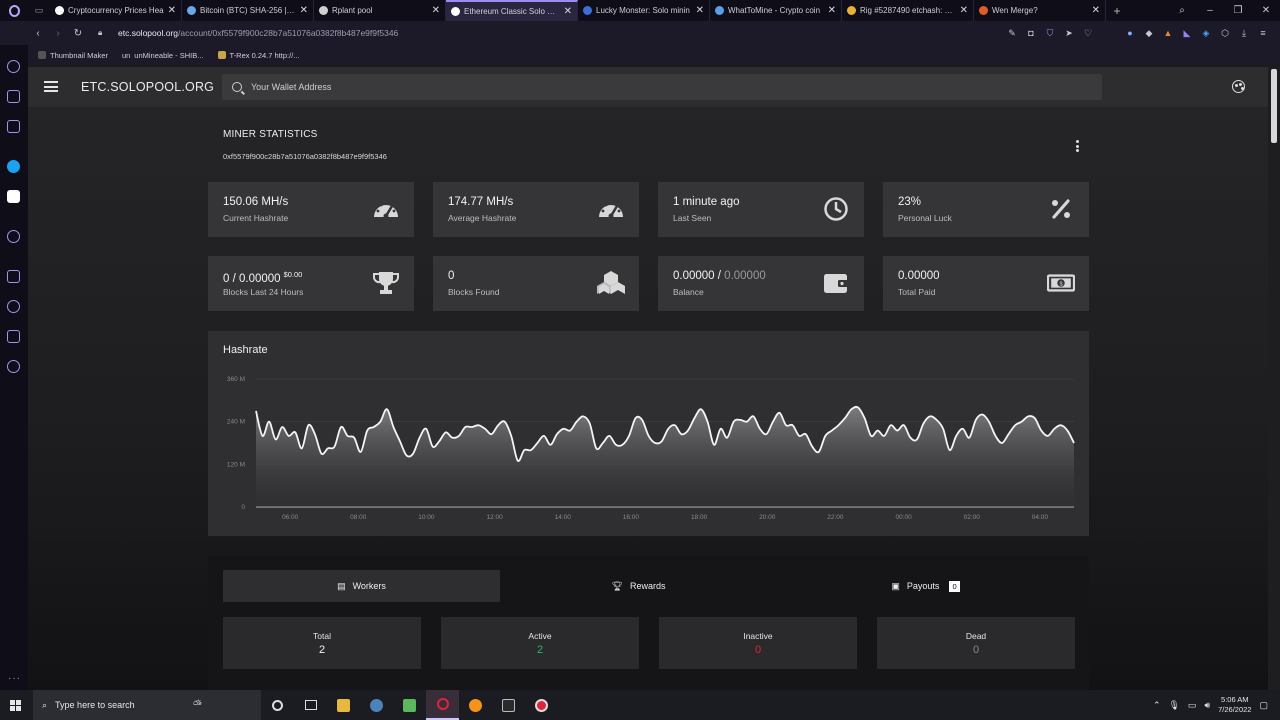  I want to click on browser-tab: WhatToMine - Crypto coin ✕, so click(776, 10).